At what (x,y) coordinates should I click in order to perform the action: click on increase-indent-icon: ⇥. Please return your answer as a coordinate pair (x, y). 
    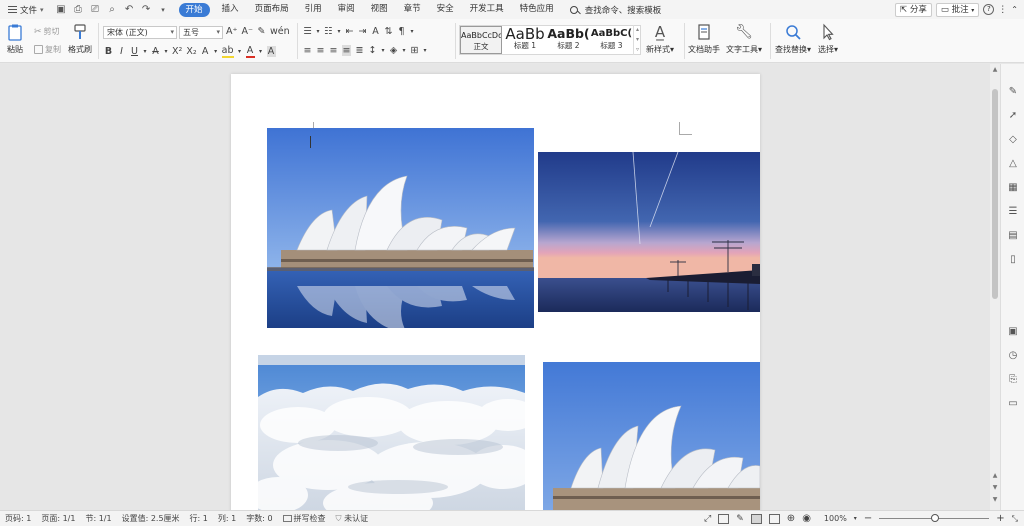
    Looking at the image, I should click on (362, 31).